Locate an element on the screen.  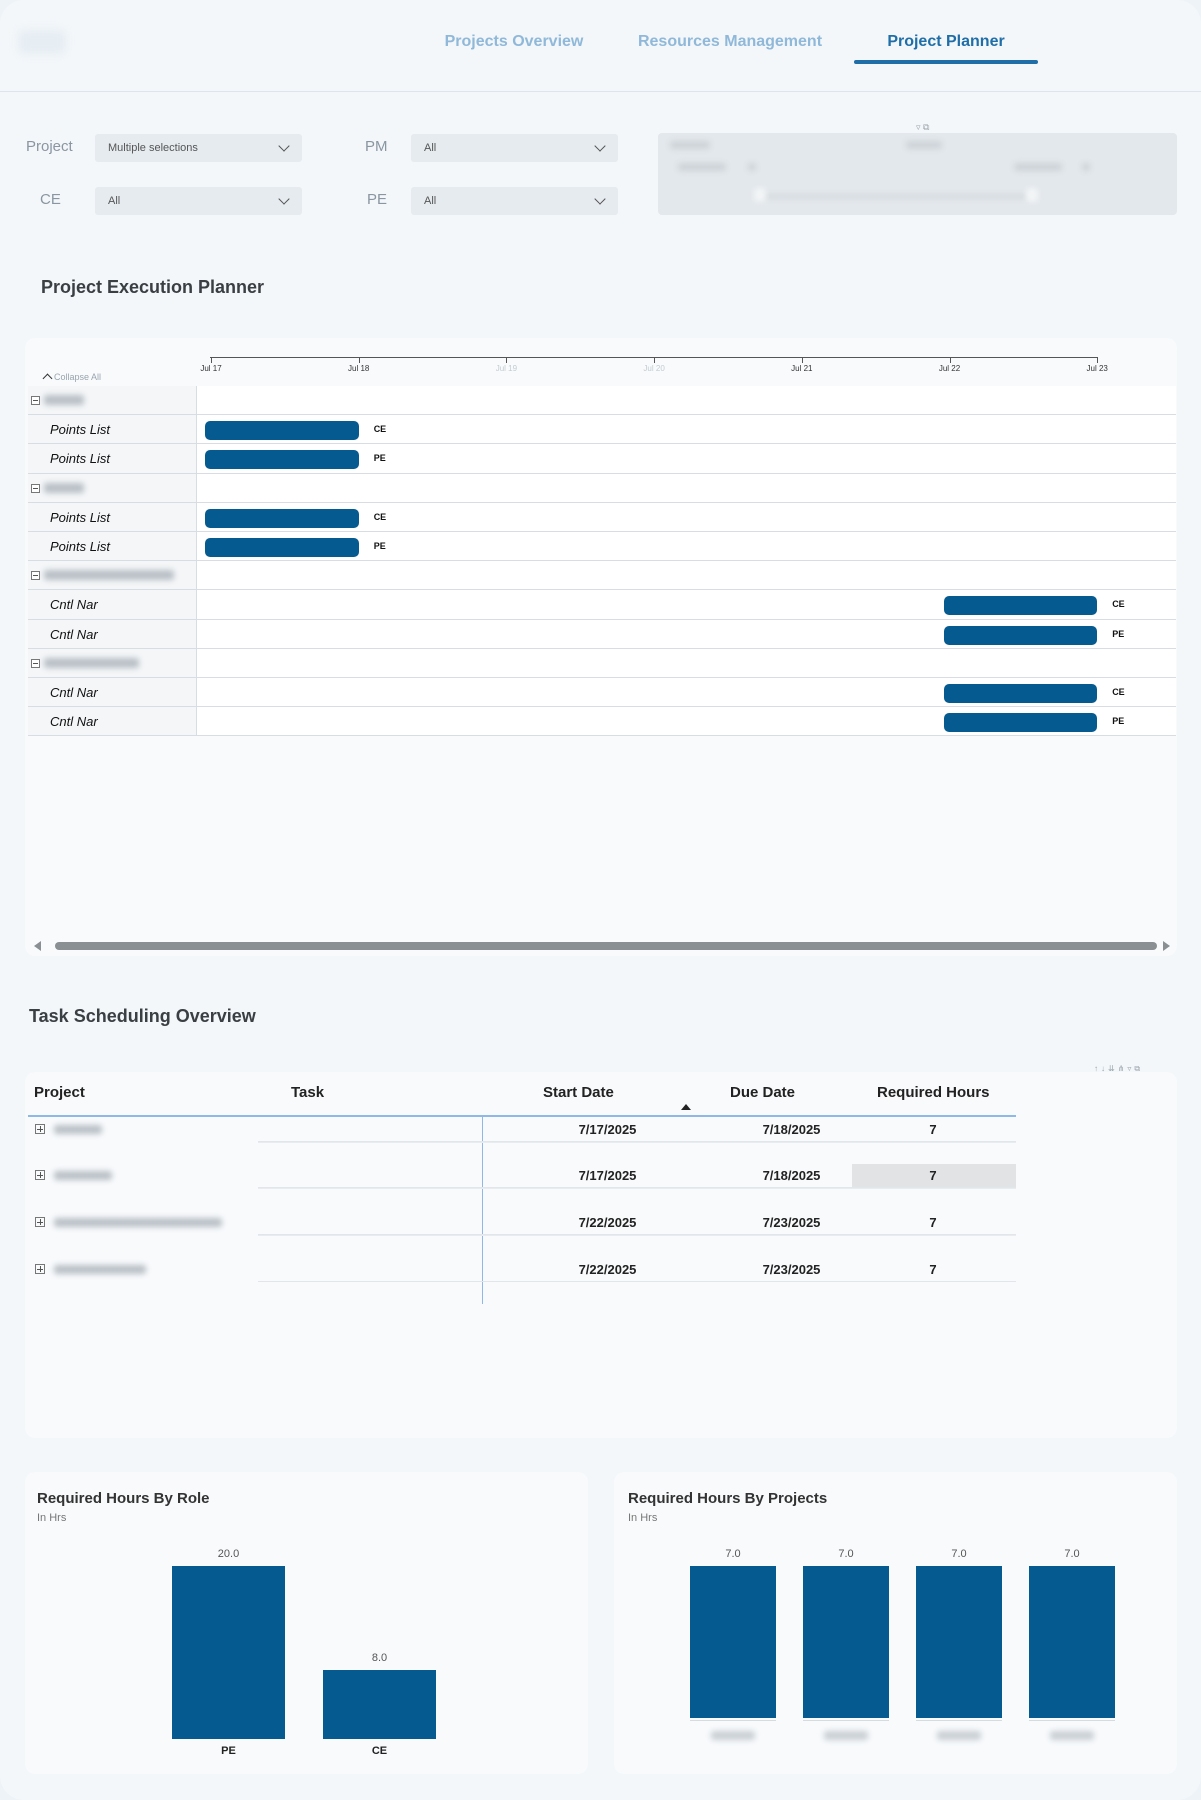
chevron-down-icon is located at coordinates (600, 146).